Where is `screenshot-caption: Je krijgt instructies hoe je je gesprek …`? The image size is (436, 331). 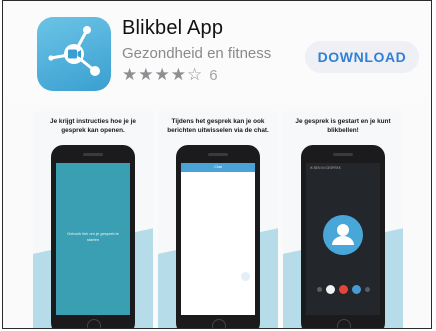
screenshot-caption: Je krijgt instructies hoe je je gesprek … is located at coordinates (93, 126).